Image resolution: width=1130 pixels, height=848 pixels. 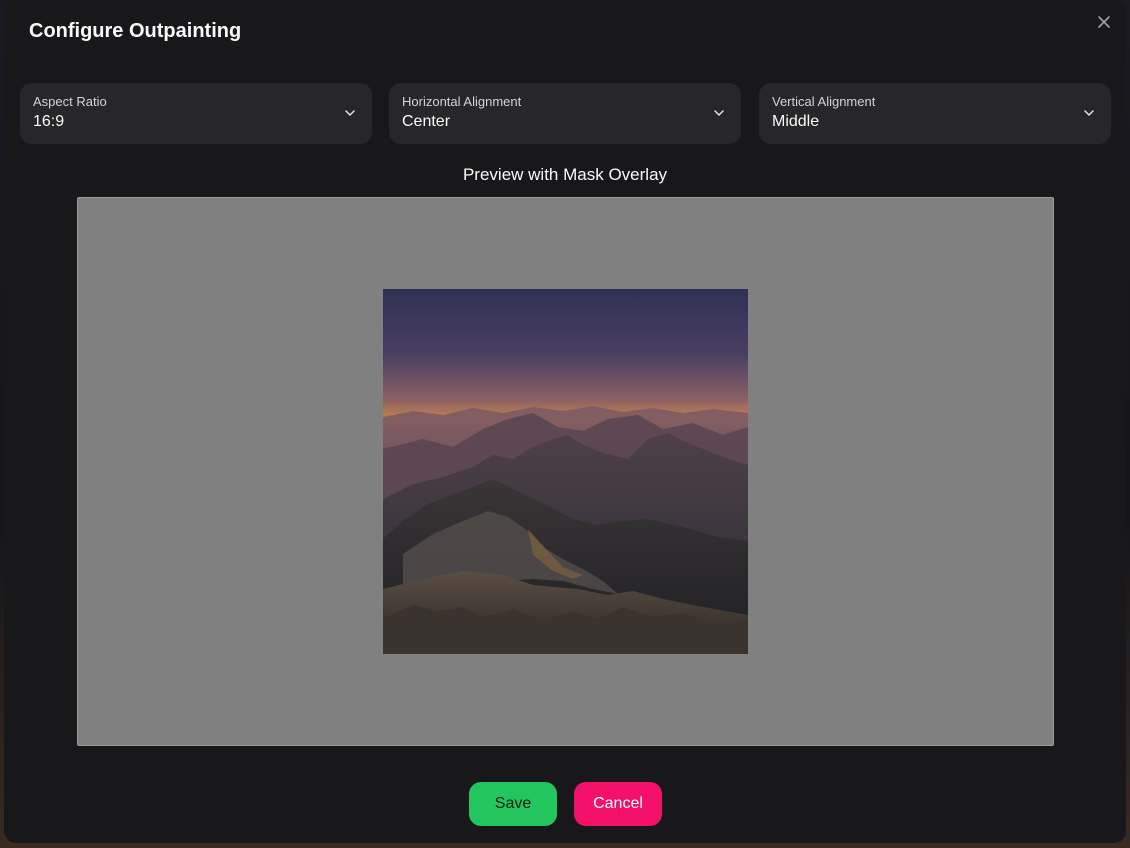 What do you see at coordinates (935, 113) in the screenshot?
I see `vertical-alignment-select: Vertical Alignment Middle` at bounding box center [935, 113].